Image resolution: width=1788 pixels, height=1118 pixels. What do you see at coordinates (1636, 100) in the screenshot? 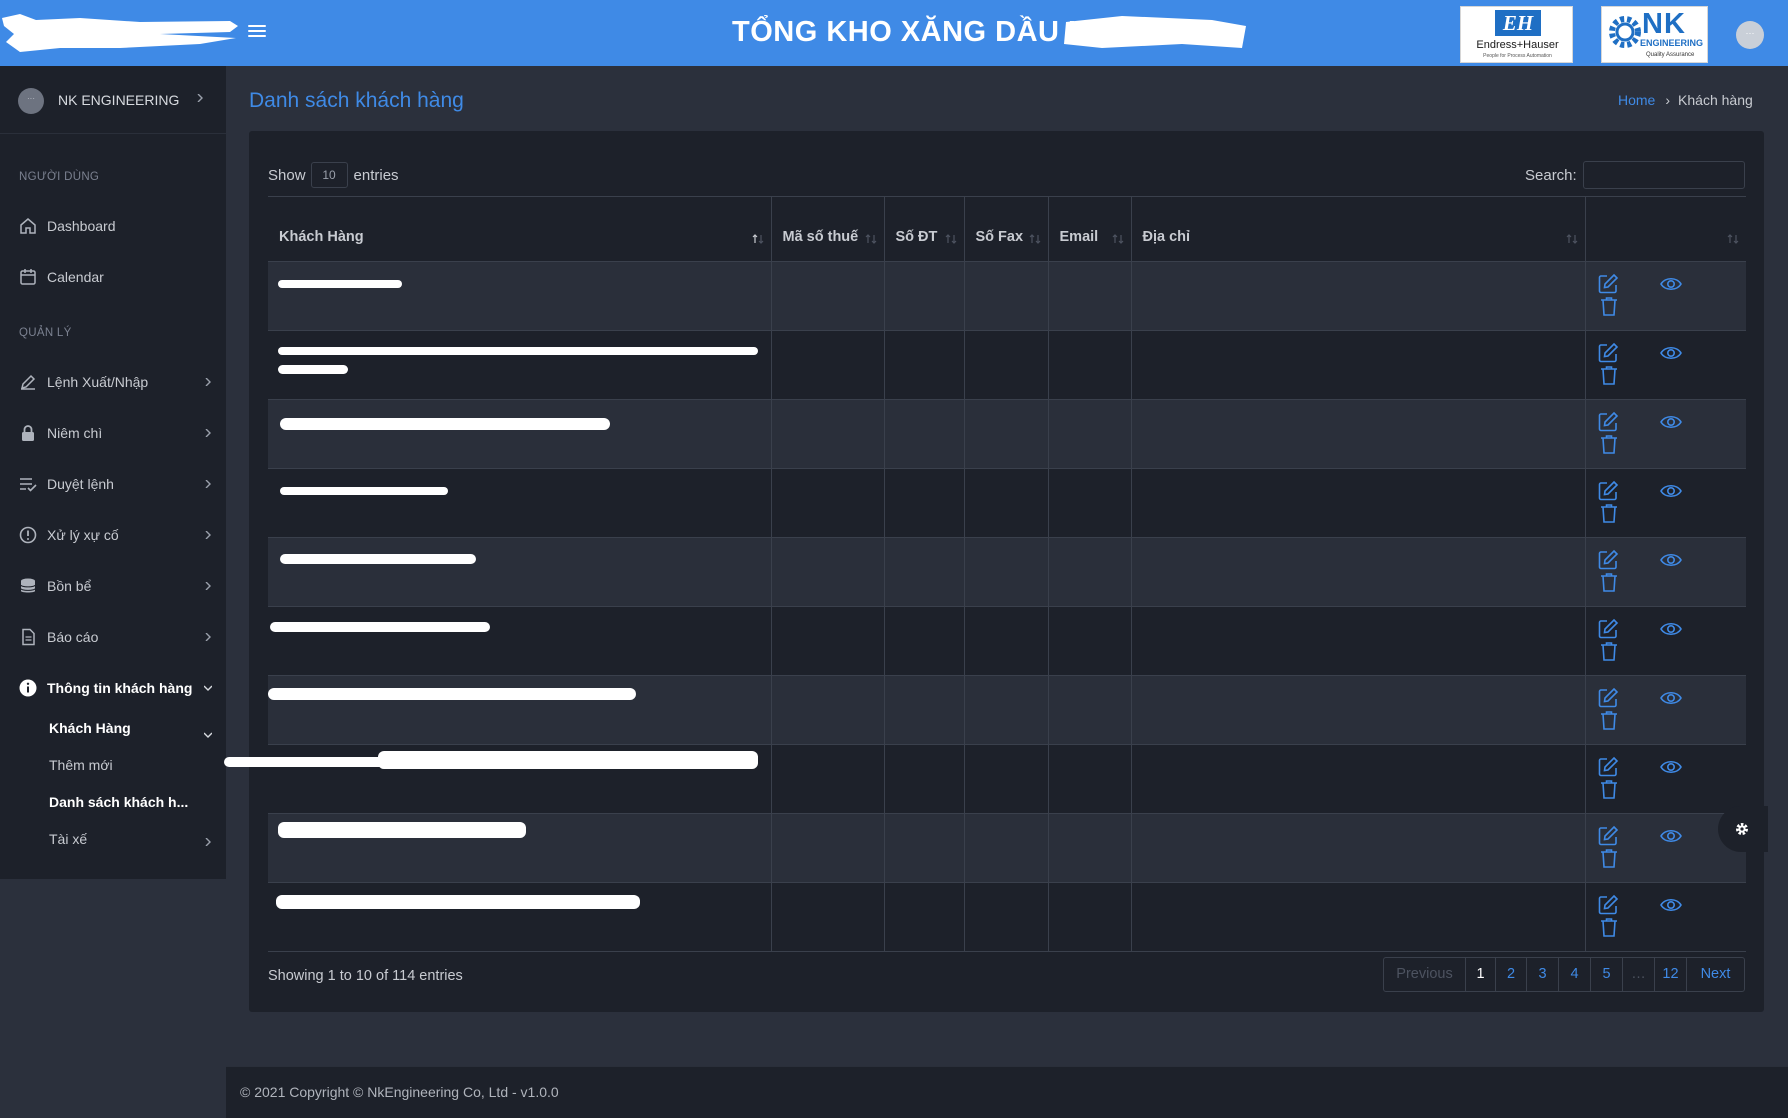
I see `breadcrumb-home-link: Home` at bounding box center [1636, 100].